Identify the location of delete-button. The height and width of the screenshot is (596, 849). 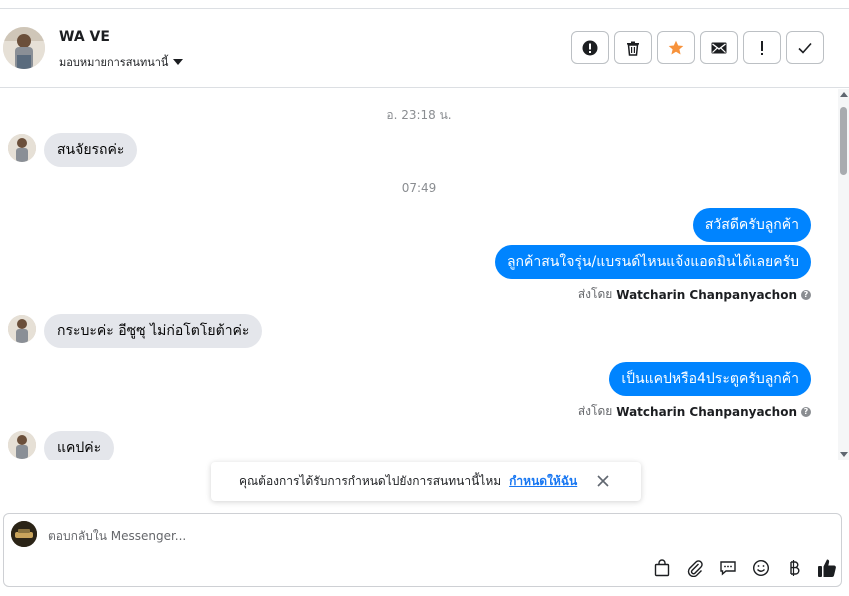
(633, 47).